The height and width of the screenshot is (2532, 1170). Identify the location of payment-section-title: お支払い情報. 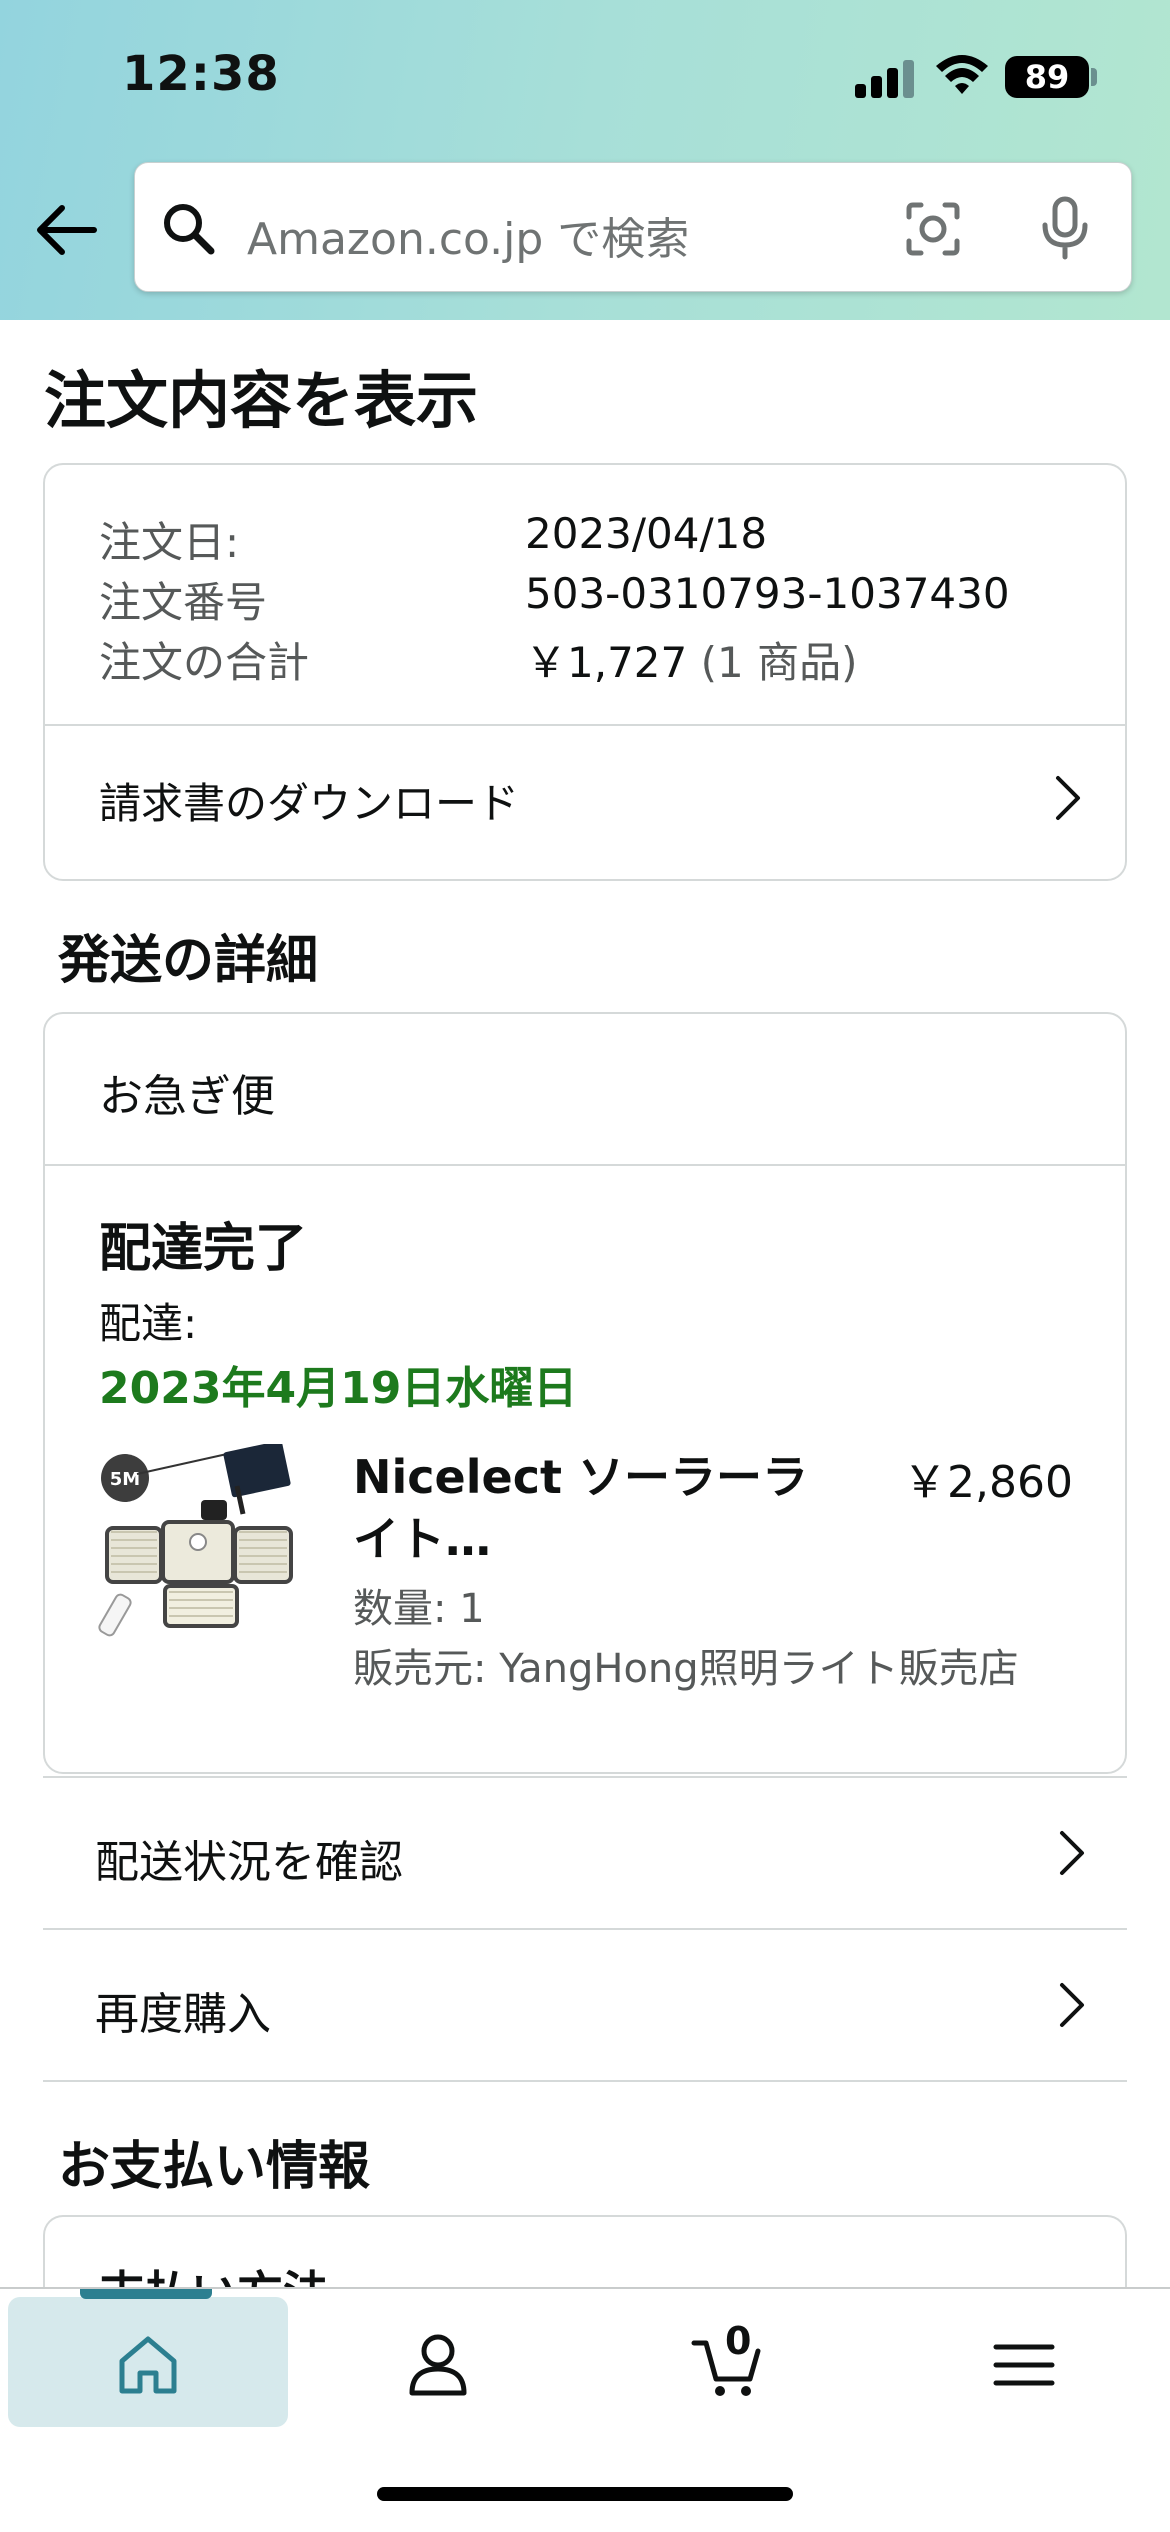
(214, 2167).